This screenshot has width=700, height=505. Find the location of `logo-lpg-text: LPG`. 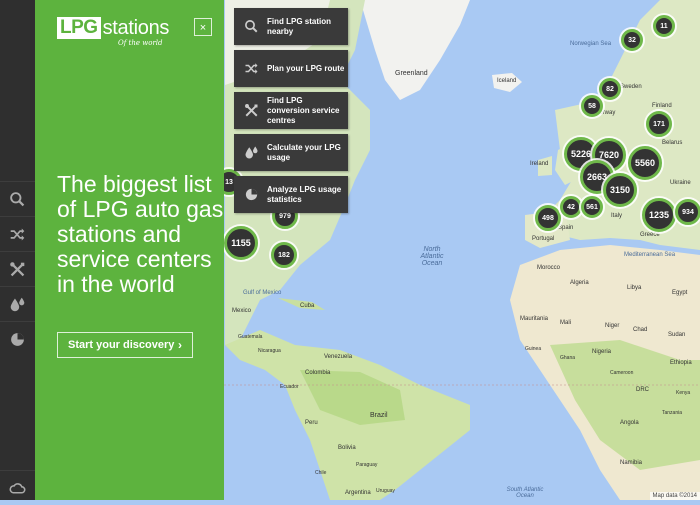

logo-lpg-text: LPG is located at coordinates (79, 28).